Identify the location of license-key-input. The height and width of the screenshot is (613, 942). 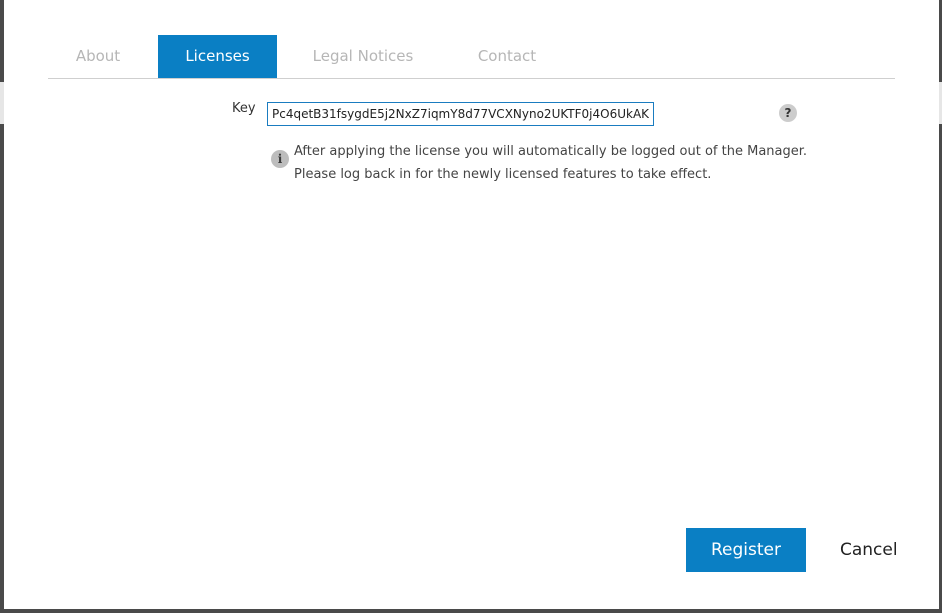
(460, 114).